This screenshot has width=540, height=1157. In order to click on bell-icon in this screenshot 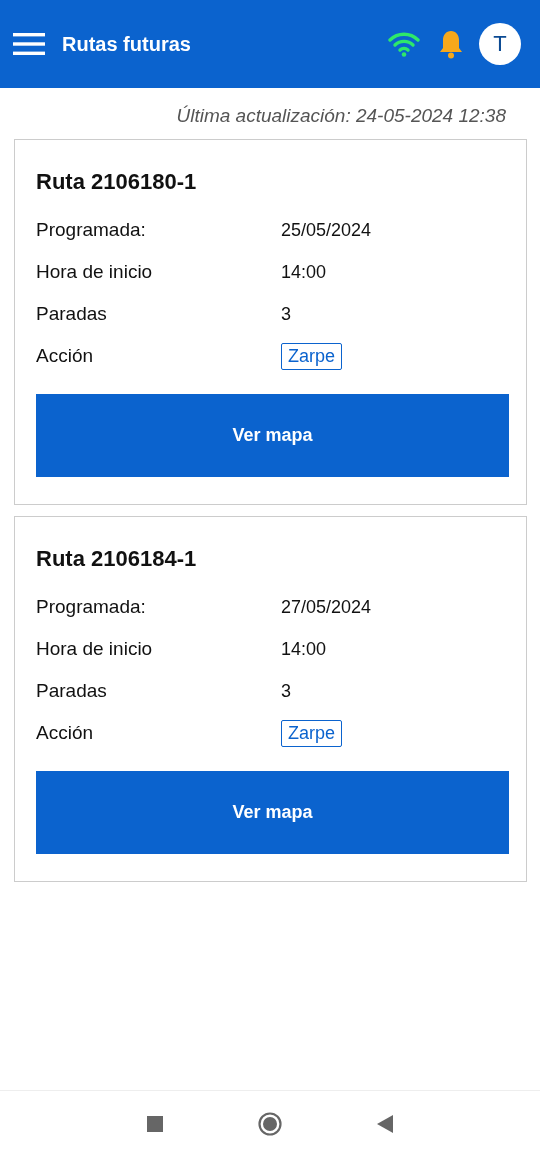, I will do `click(451, 44)`.